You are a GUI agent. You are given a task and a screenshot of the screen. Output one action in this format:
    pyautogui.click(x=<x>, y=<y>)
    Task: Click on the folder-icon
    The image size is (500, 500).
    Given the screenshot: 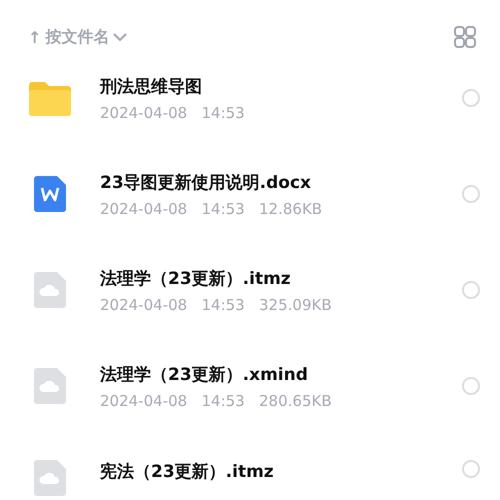 What is the action you would take?
    pyautogui.click(x=50, y=98)
    